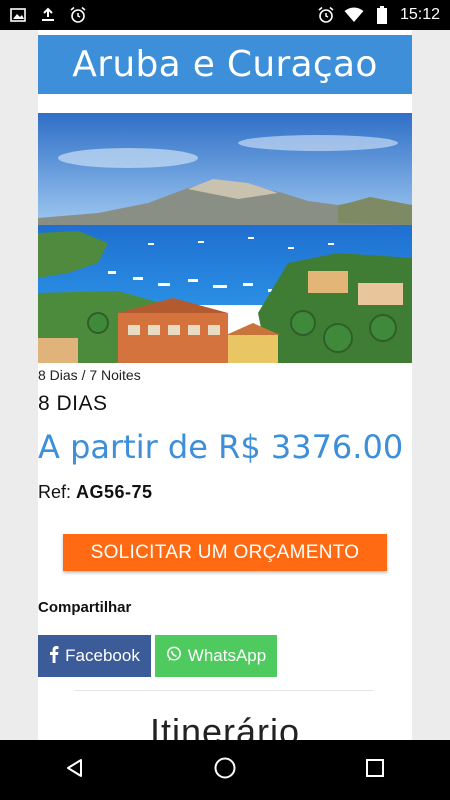 The height and width of the screenshot is (800, 450). I want to click on share-label: Compartilhar, so click(85, 607).